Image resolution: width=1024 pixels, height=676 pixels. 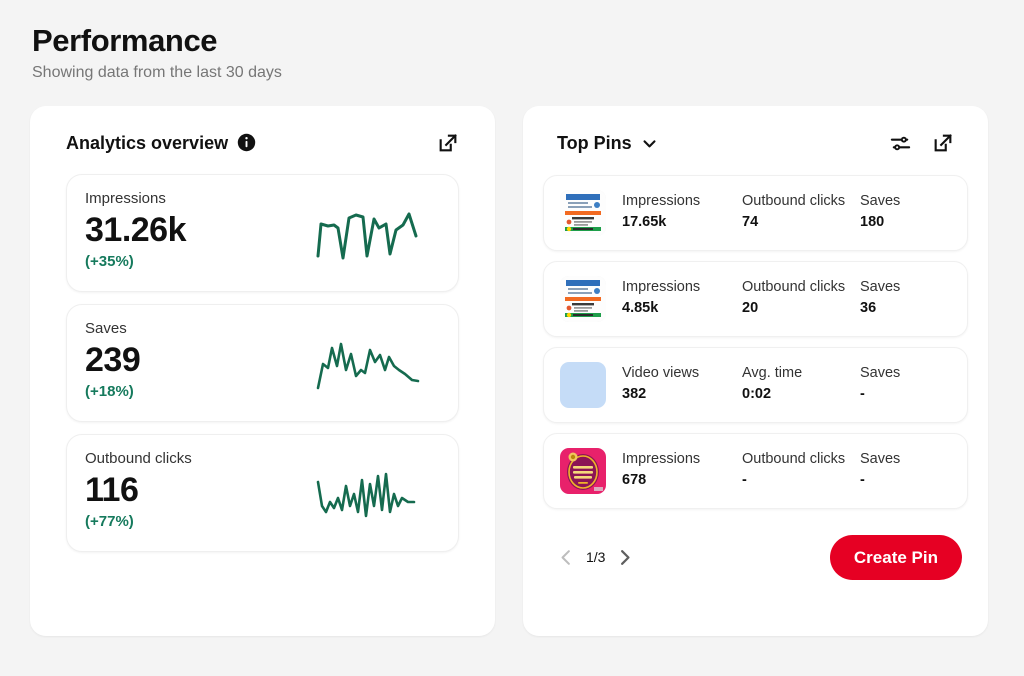 I want to click on stat-saves: Saves 180, so click(x=905, y=212).